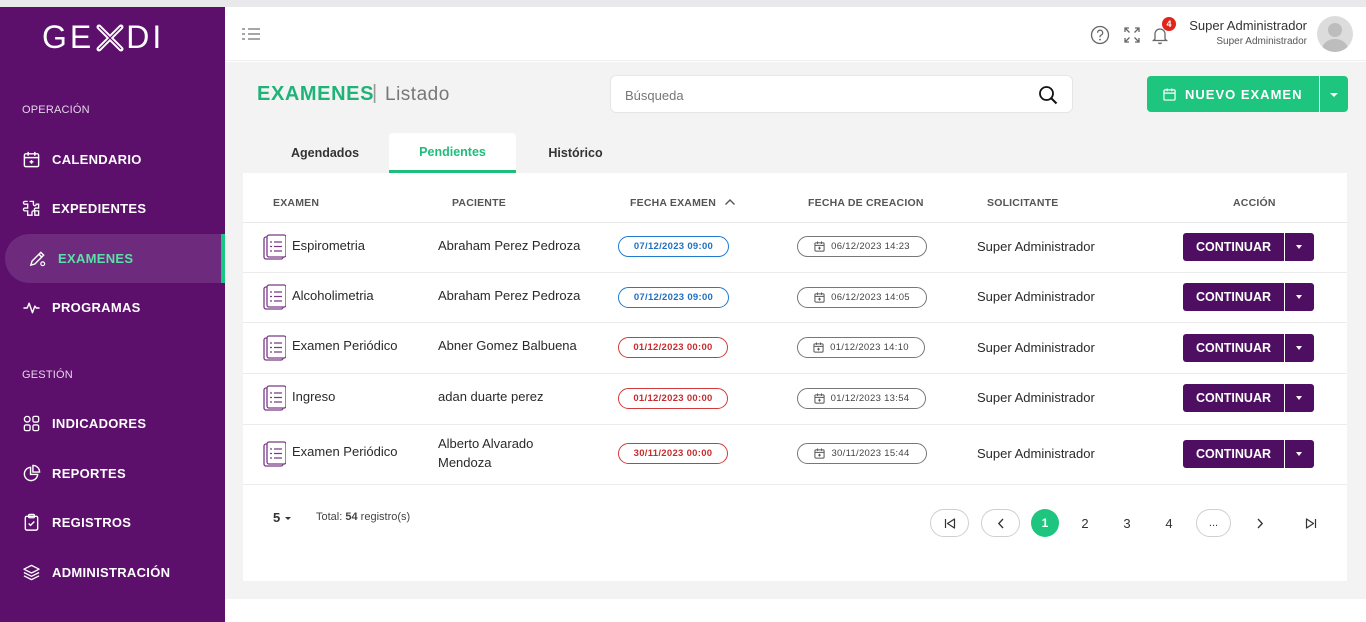 The image size is (1366, 622). I want to click on next-page-button, so click(1260, 523).